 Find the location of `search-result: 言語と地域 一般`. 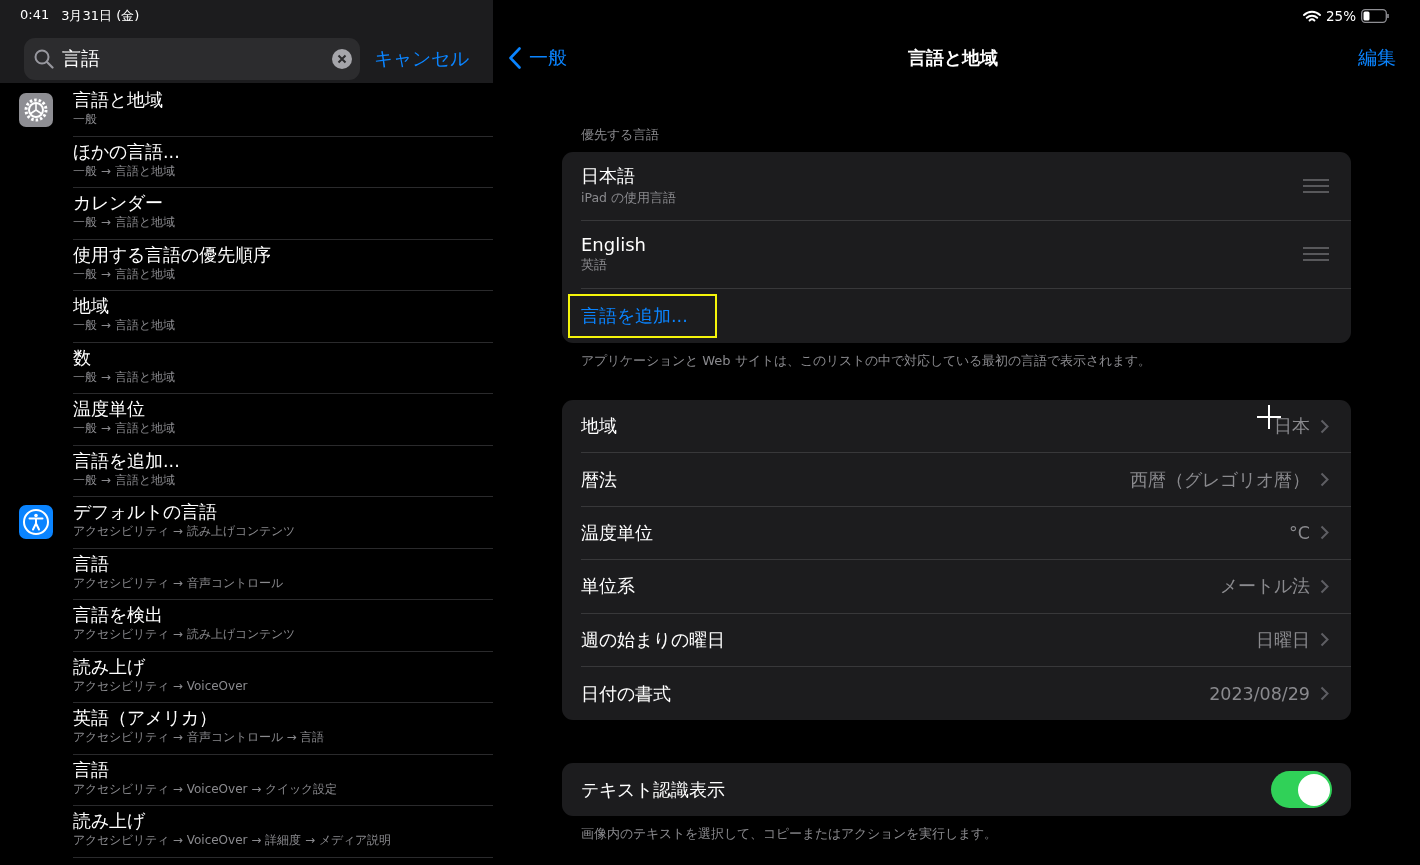

search-result: 言語と地域 一般 is located at coordinates (246, 111).